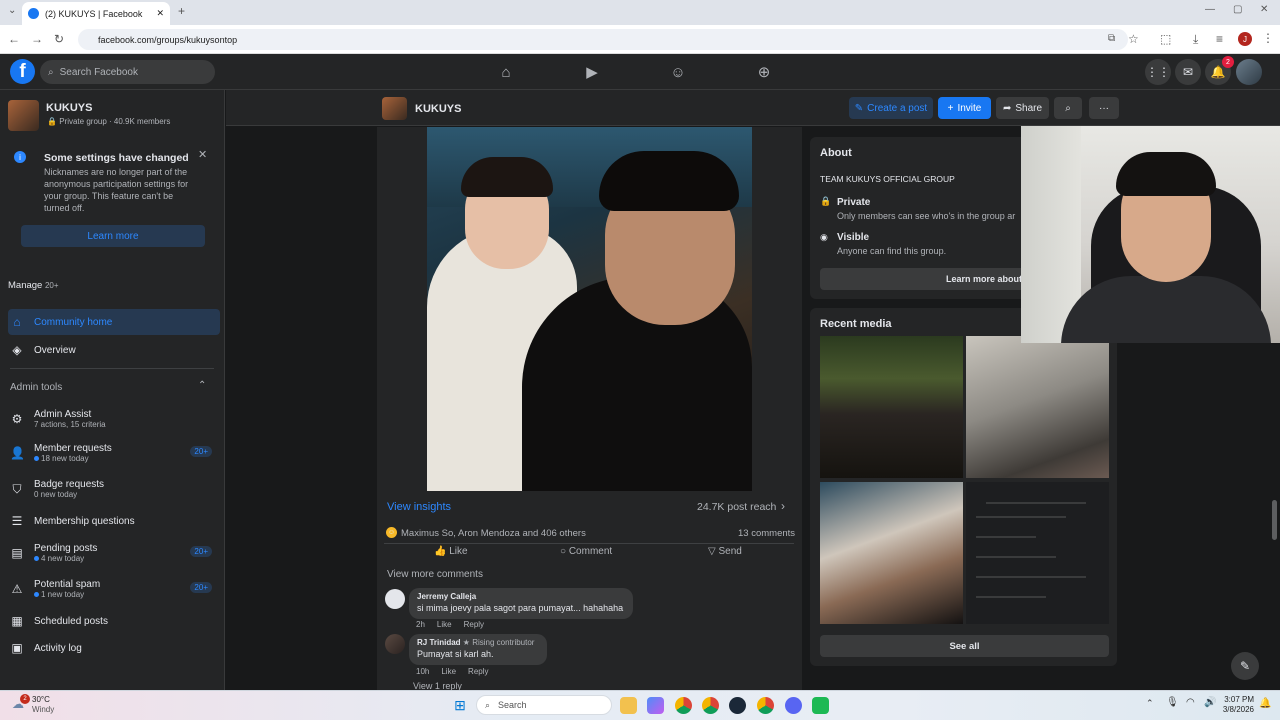 Image resolution: width=1280 pixels, height=720 pixels. What do you see at coordinates (737, 705) in the screenshot?
I see `steam-icon` at bounding box center [737, 705].